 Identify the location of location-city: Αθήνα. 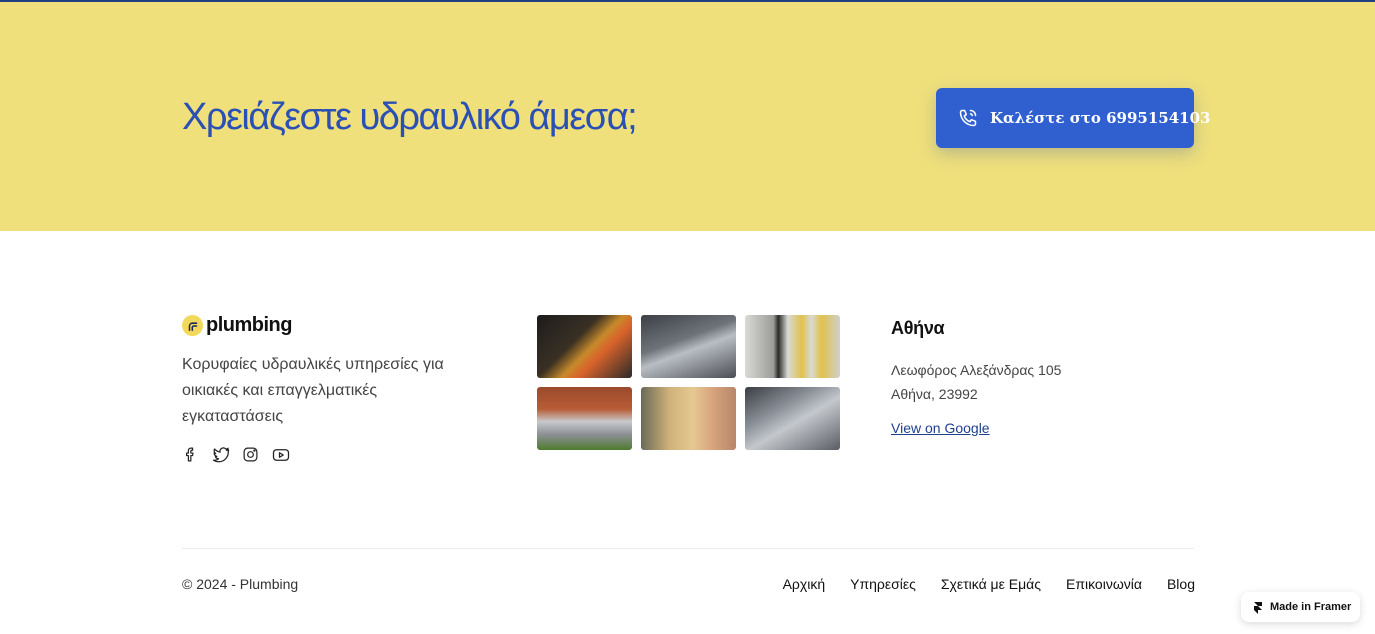
(918, 328).